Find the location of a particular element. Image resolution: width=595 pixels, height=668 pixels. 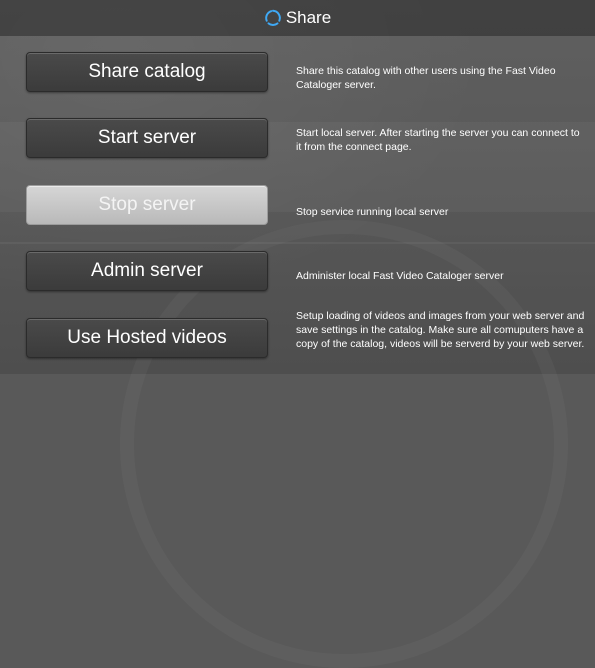

start-server-button: Start server is located at coordinates (147, 138).